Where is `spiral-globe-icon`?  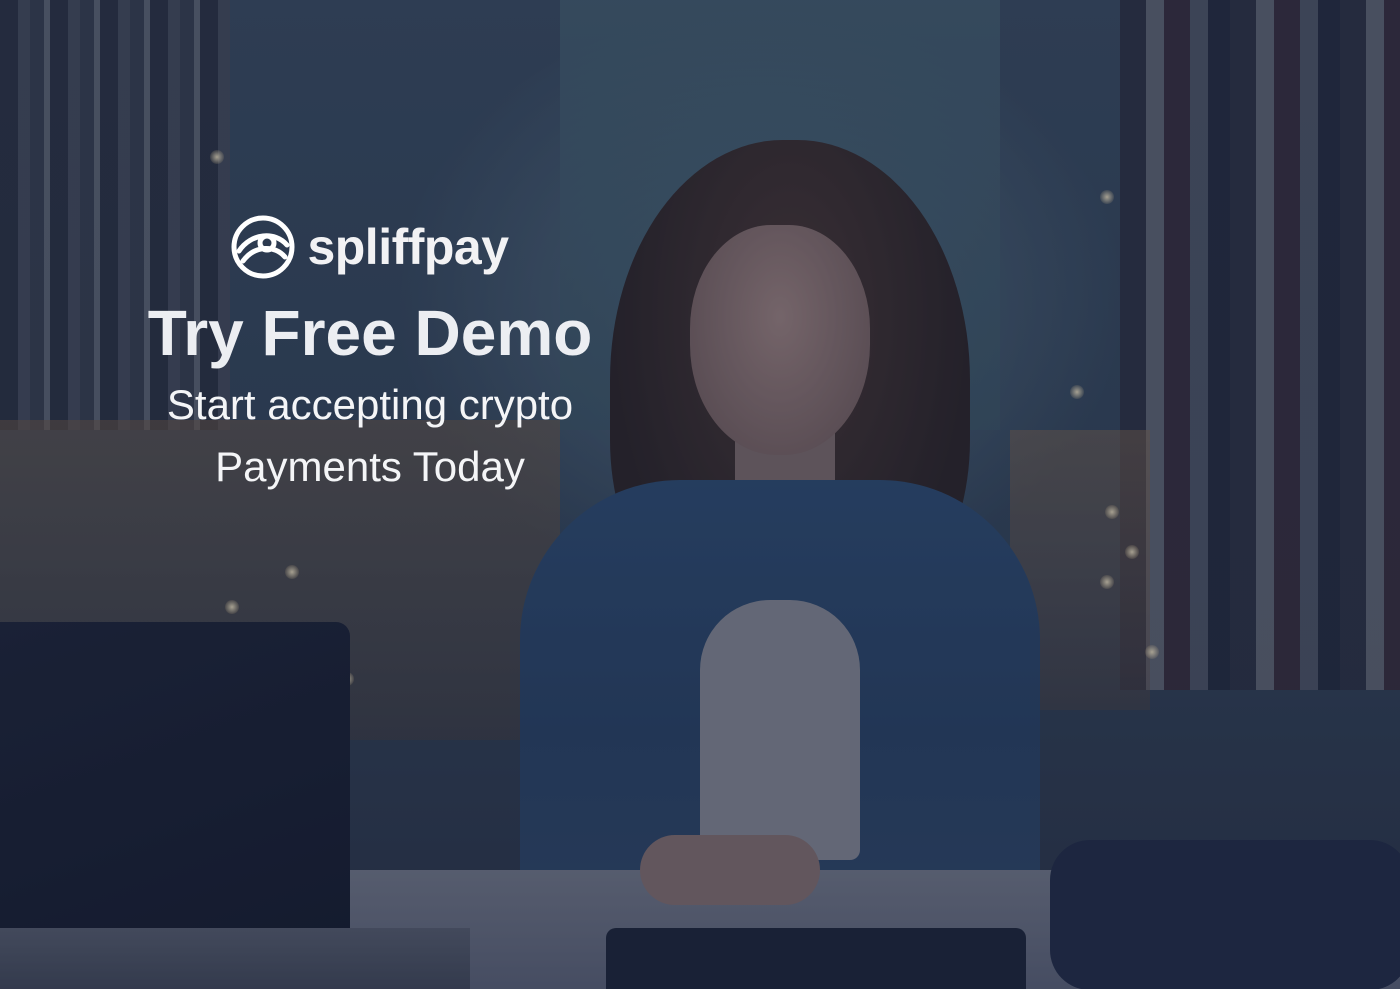
spiral-globe-icon is located at coordinates (263, 247).